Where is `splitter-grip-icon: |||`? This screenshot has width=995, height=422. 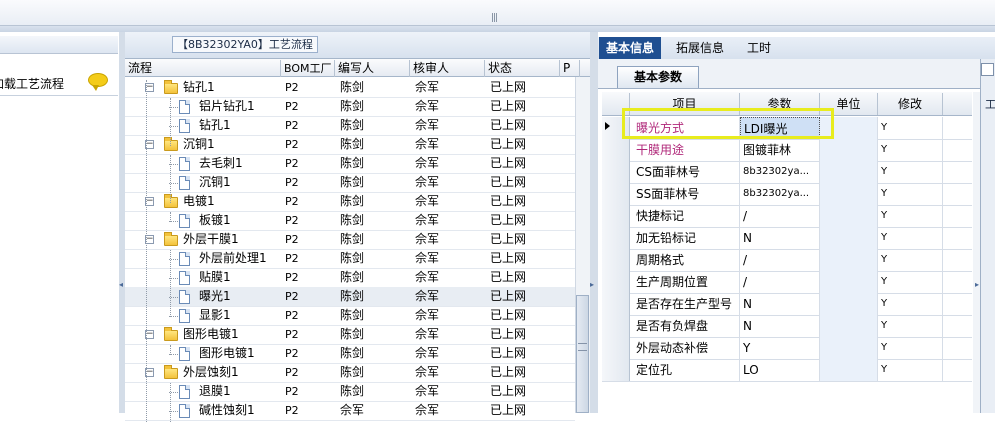 splitter-grip-icon: ||| is located at coordinates (497, 18).